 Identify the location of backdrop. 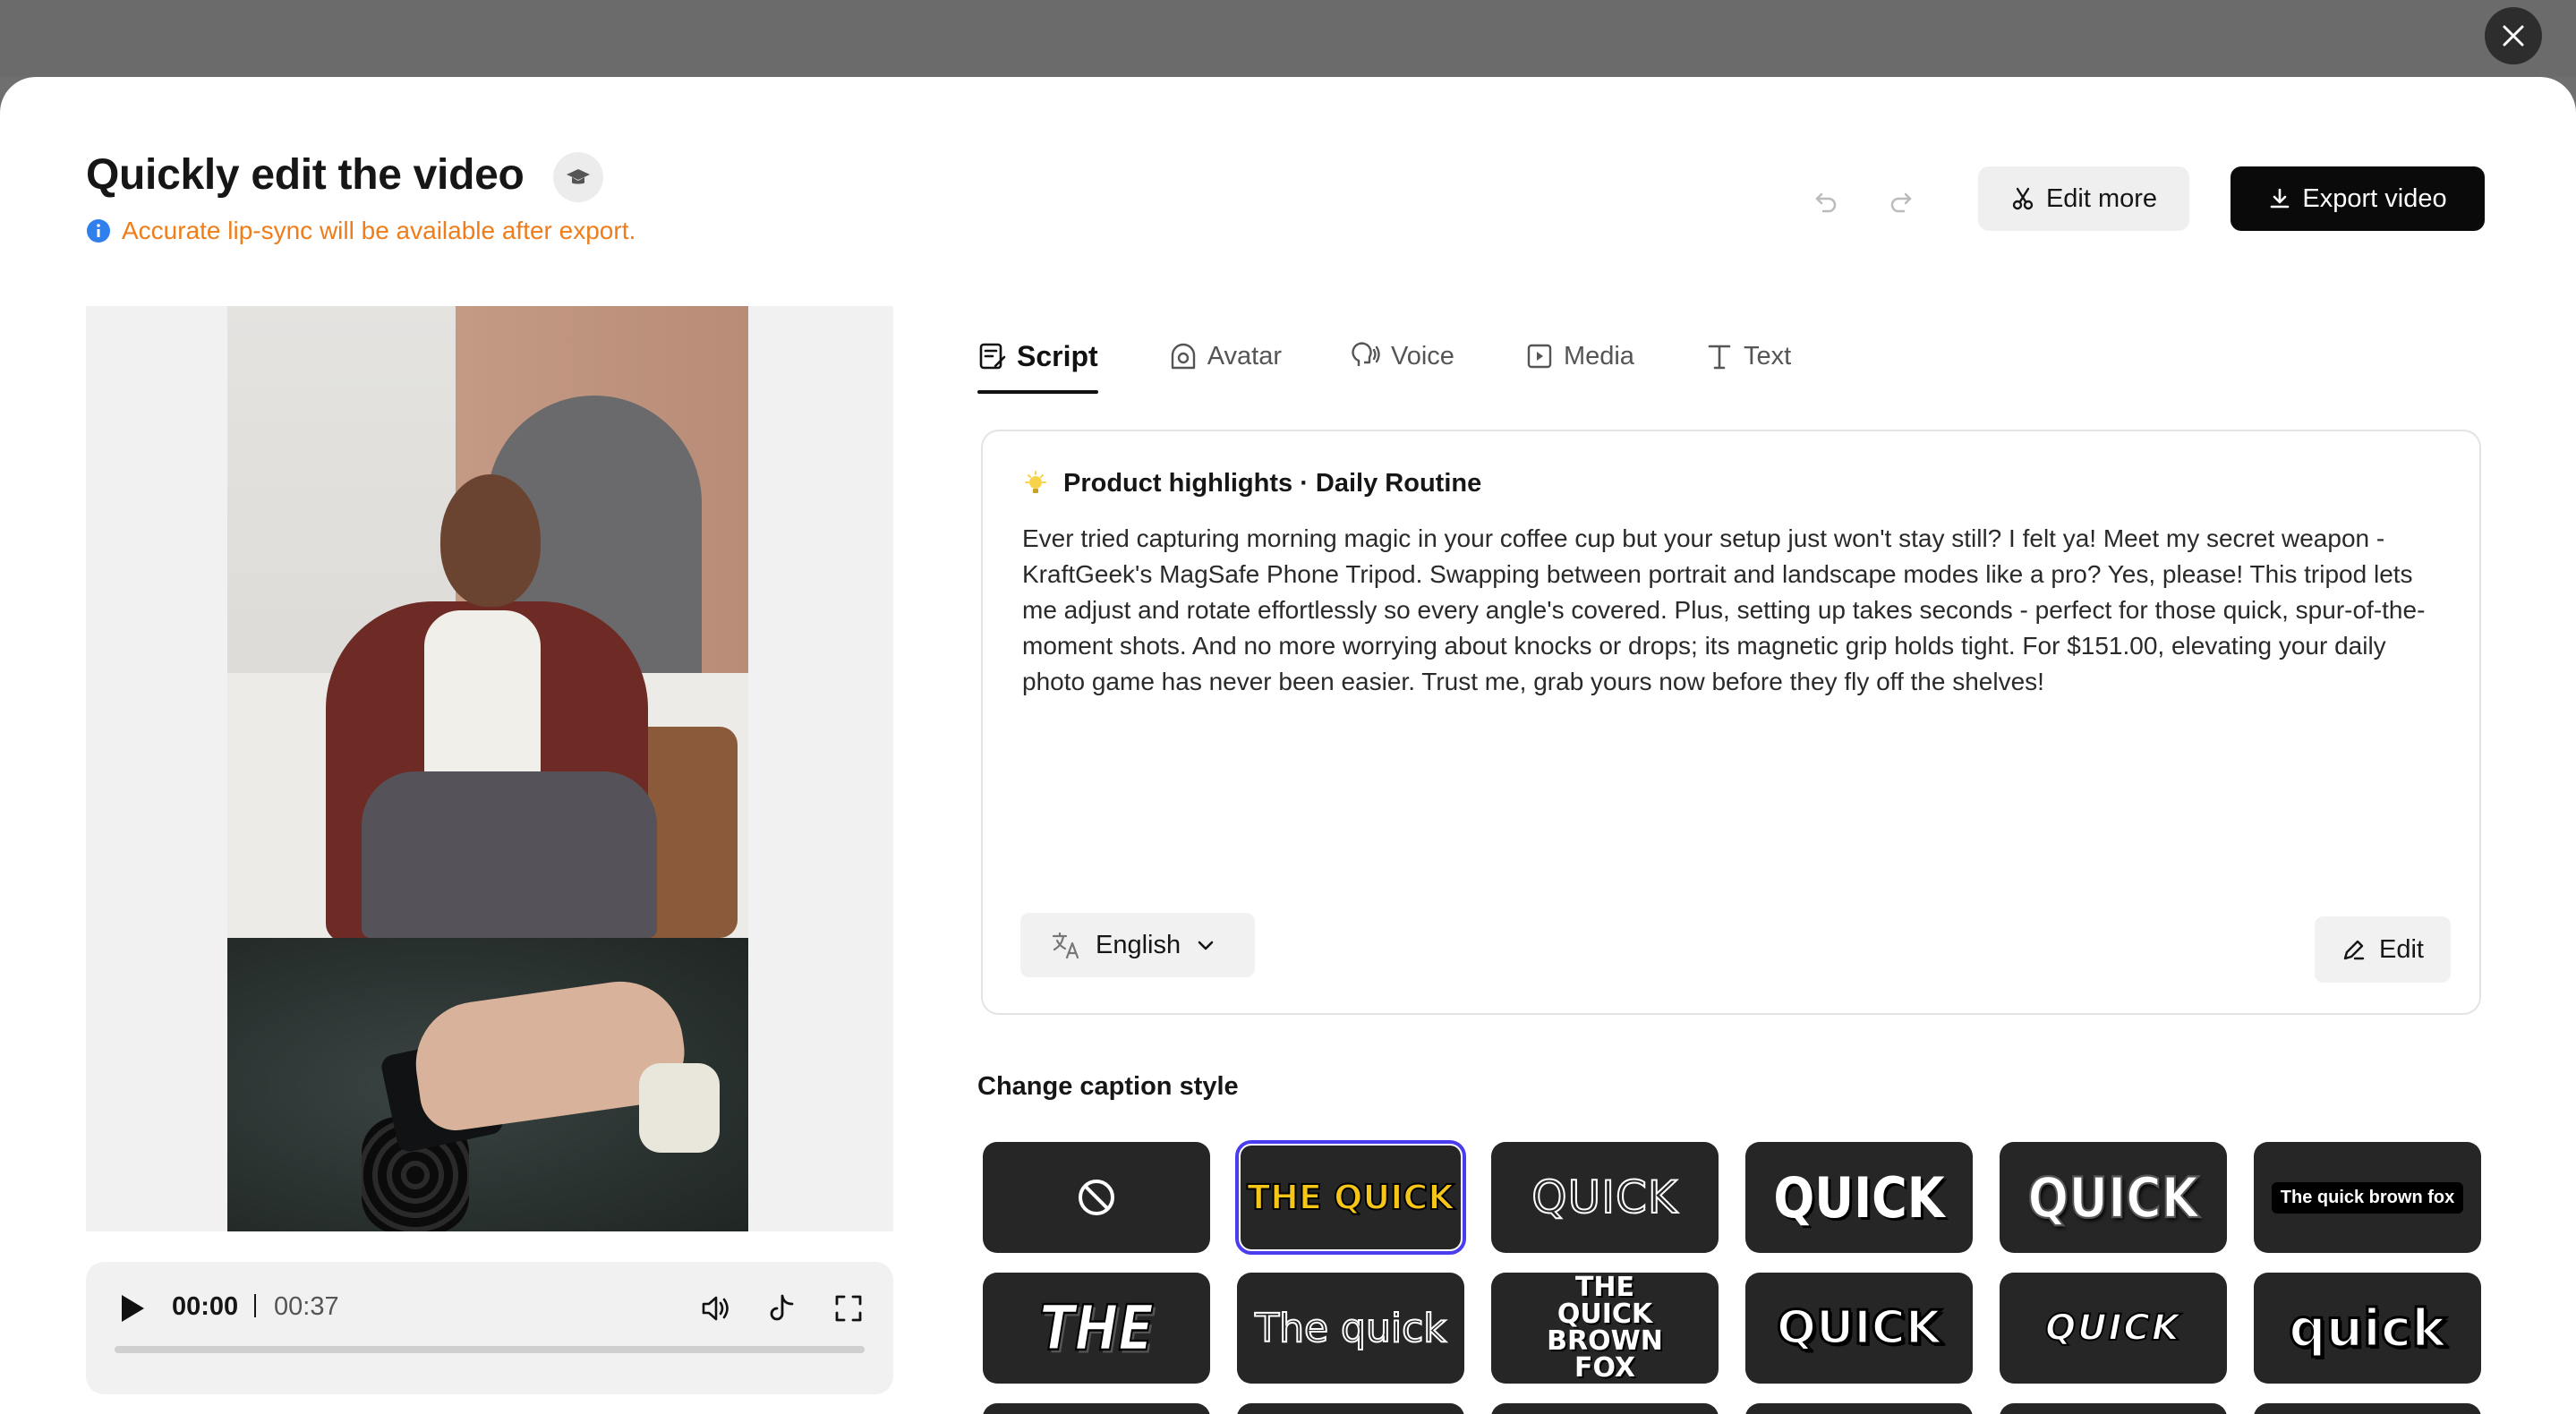
(1288, 38).